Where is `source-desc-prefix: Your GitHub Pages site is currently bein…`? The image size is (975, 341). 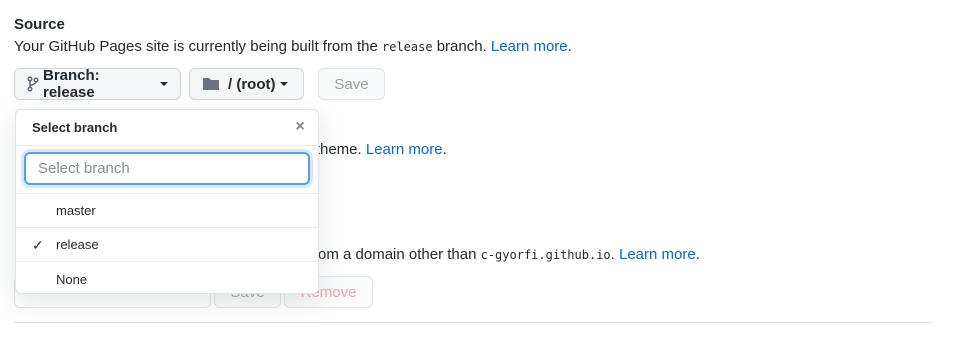 source-desc-prefix: Your GitHub Pages site is currently bein… is located at coordinates (198, 46).